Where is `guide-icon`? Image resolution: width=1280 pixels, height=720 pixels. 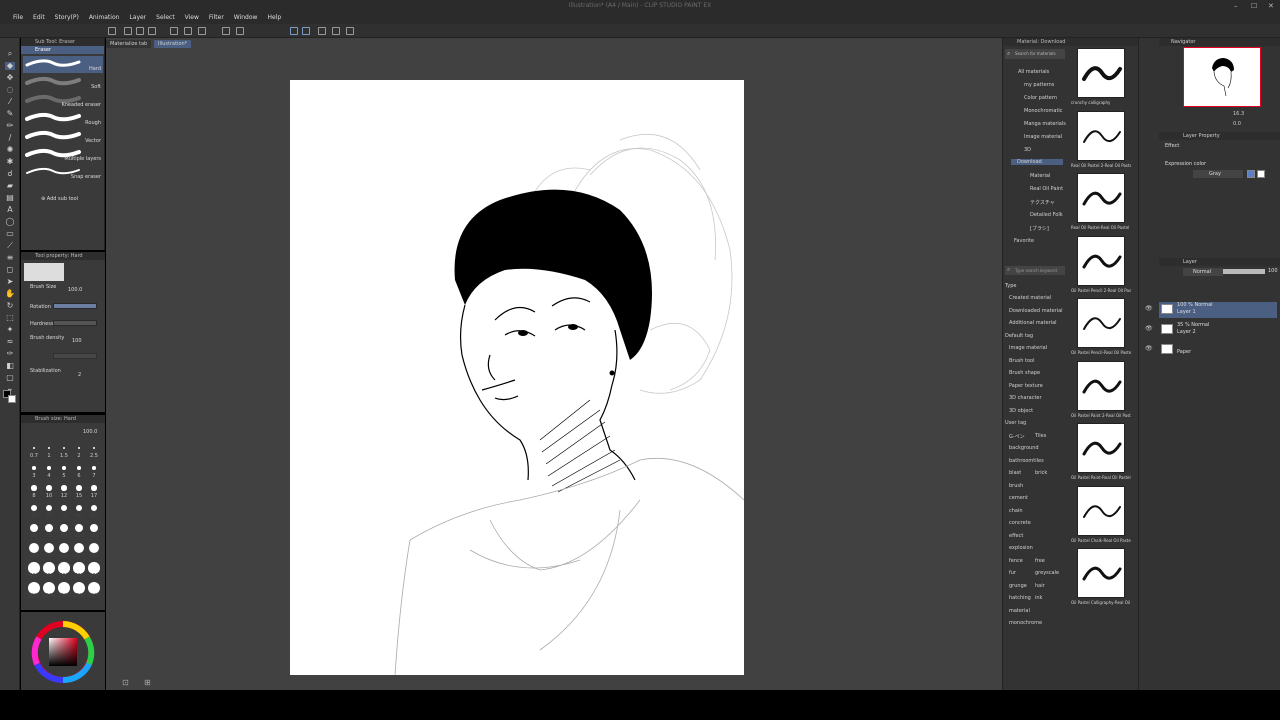 guide-icon is located at coordinates (322, 31).